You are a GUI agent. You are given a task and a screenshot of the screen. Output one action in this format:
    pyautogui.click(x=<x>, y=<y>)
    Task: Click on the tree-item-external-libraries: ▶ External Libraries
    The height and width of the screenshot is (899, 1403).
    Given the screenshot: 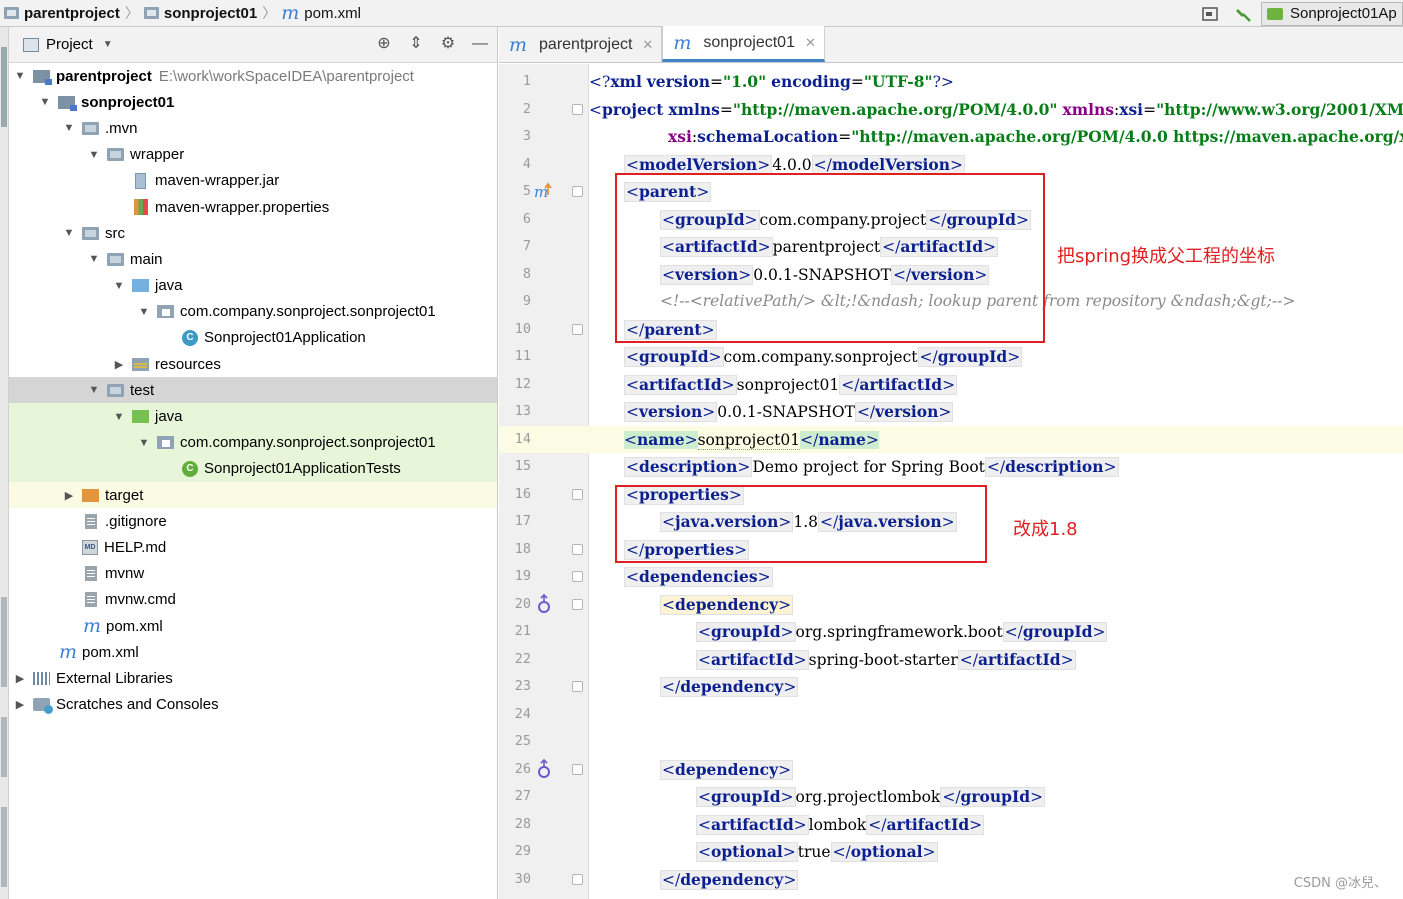 What is the action you would take?
    pyautogui.click(x=253, y=678)
    